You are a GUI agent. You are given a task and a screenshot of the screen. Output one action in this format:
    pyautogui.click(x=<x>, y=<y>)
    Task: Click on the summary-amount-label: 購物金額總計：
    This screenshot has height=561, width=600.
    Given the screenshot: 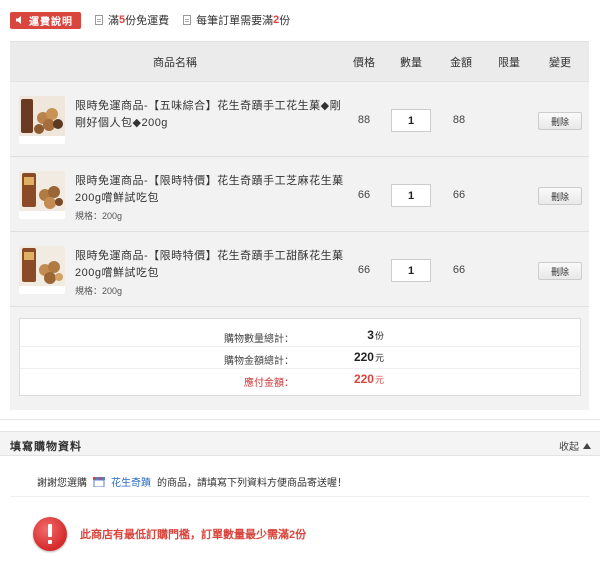 What is the action you would take?
    pyautogui.click(x=259, y=361)
    